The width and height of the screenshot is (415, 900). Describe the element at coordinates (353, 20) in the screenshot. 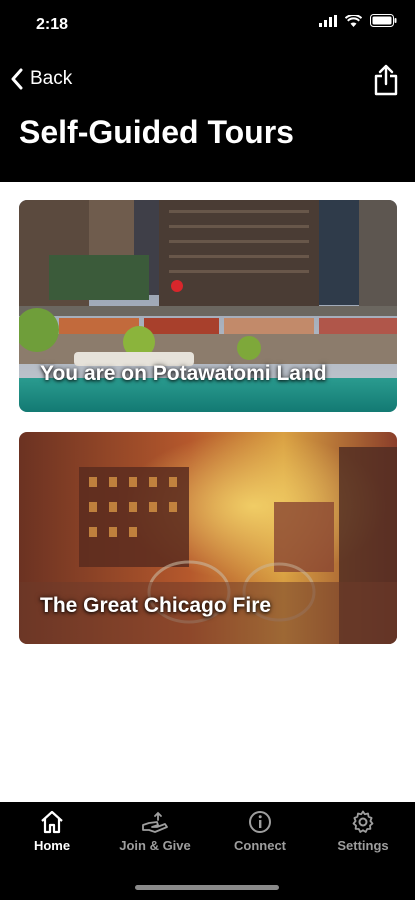

I see `wifi-icon` at that location.